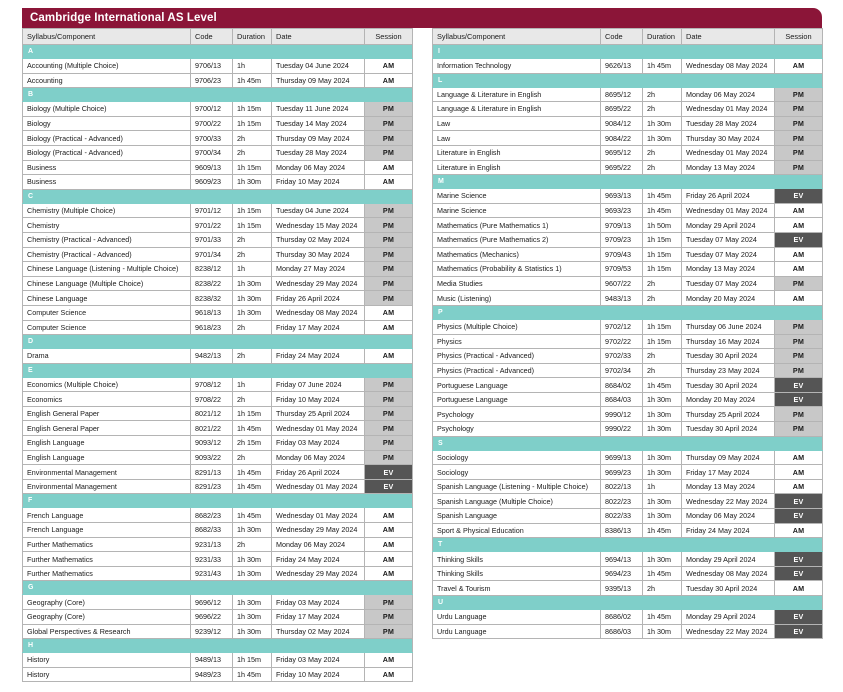 The image size is (843, 692). What do you see at coordinates (621, 123) in the screenshot?
I see `cell-code: 9084/12` at bounding box center [621, 123].